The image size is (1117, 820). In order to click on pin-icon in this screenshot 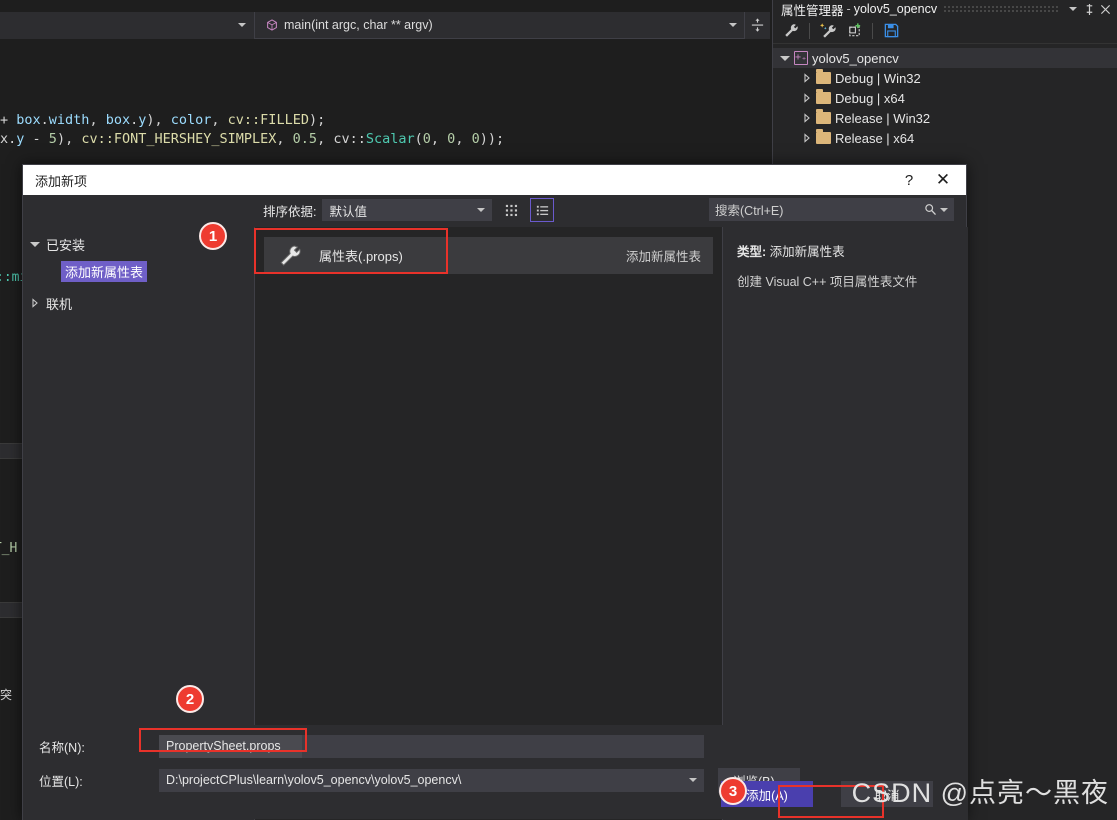, I will do `click(1089, 9)`.